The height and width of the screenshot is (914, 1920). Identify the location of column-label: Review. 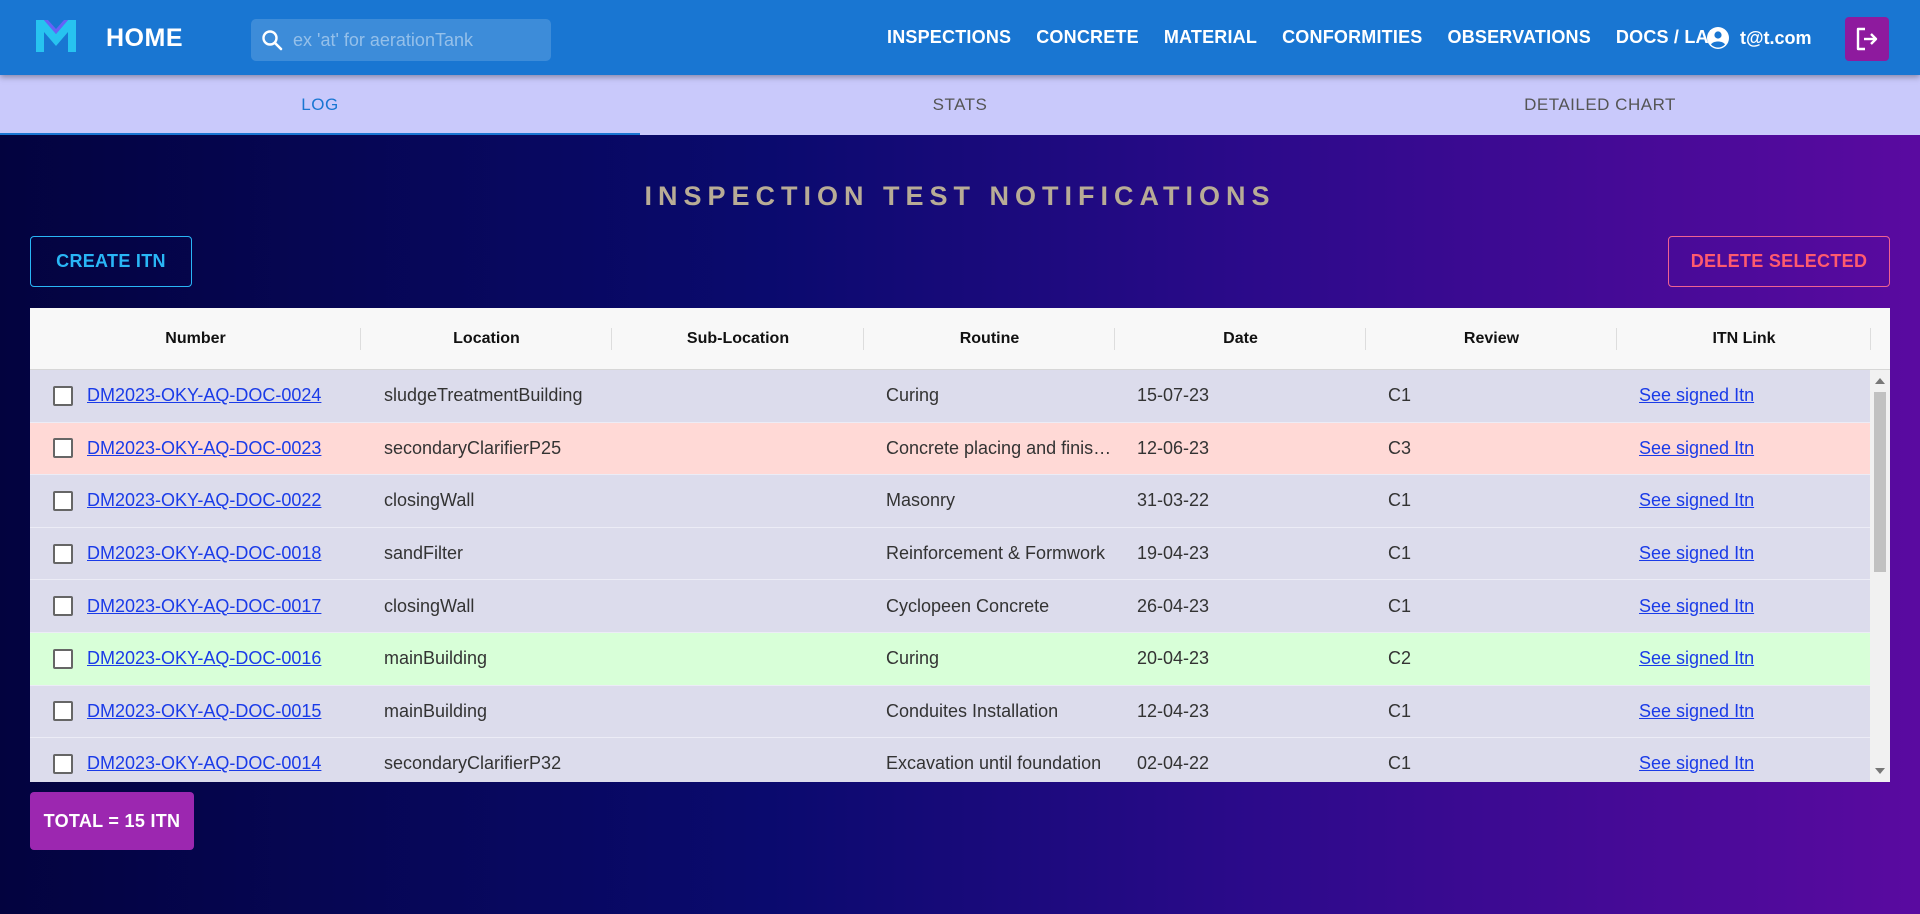
(1491, 338).